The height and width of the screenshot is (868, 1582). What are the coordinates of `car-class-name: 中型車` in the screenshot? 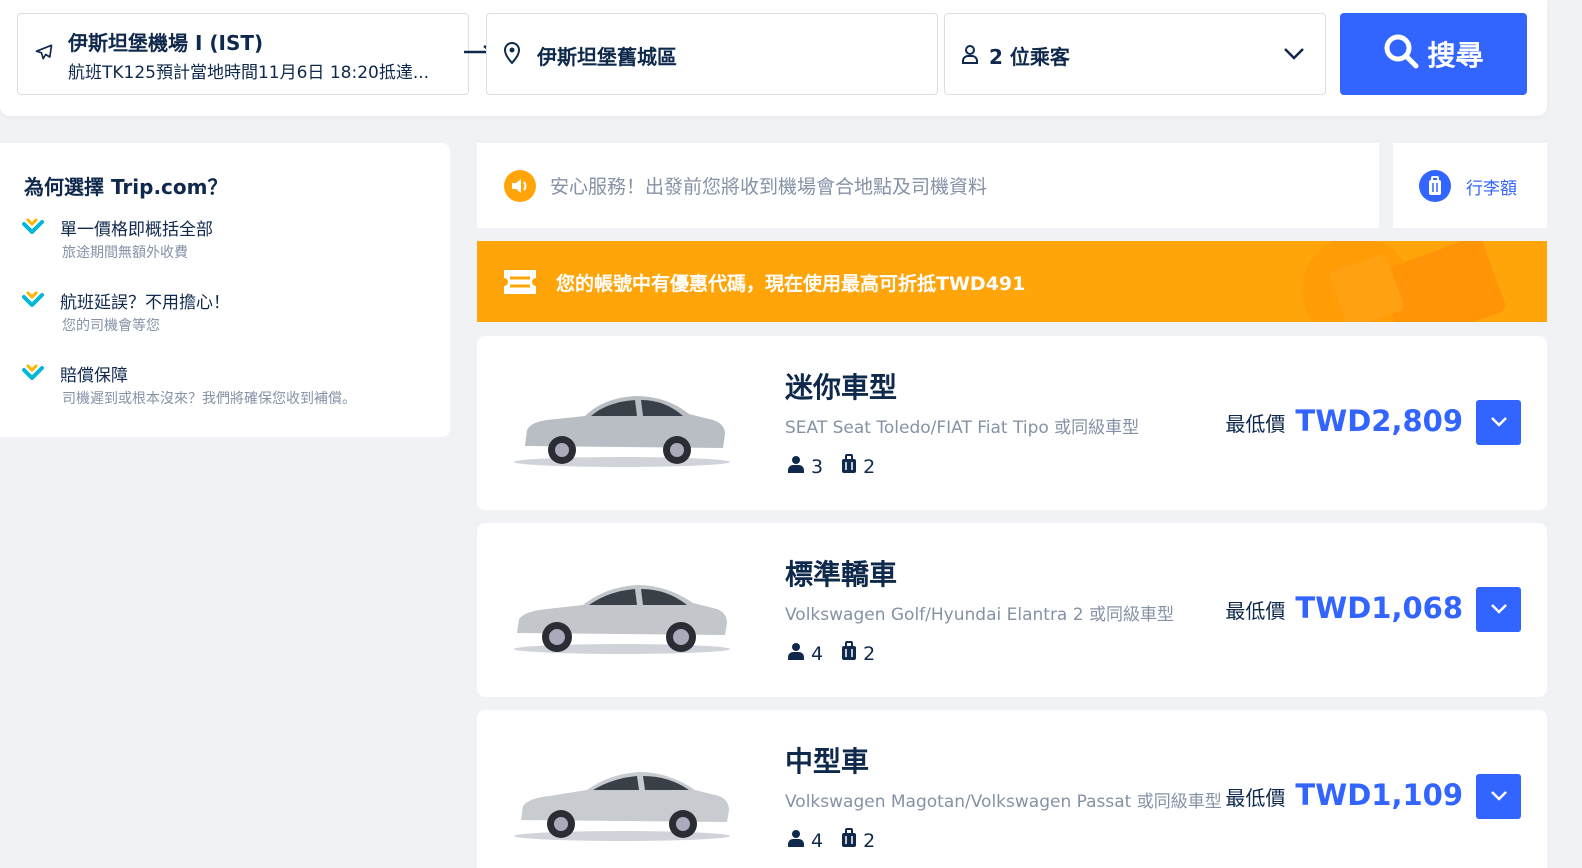 It's located at (827, 761).